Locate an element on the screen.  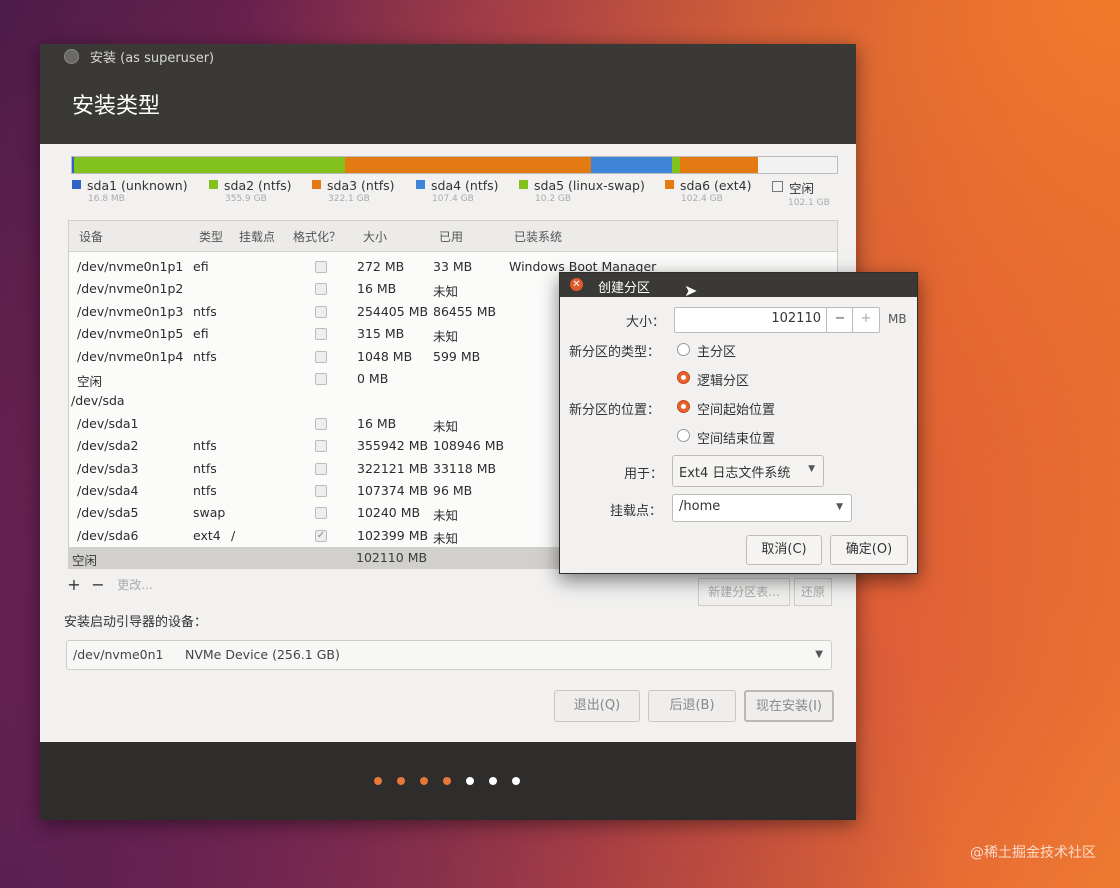
size-input: 102110 is located at coordinates (751, 320).